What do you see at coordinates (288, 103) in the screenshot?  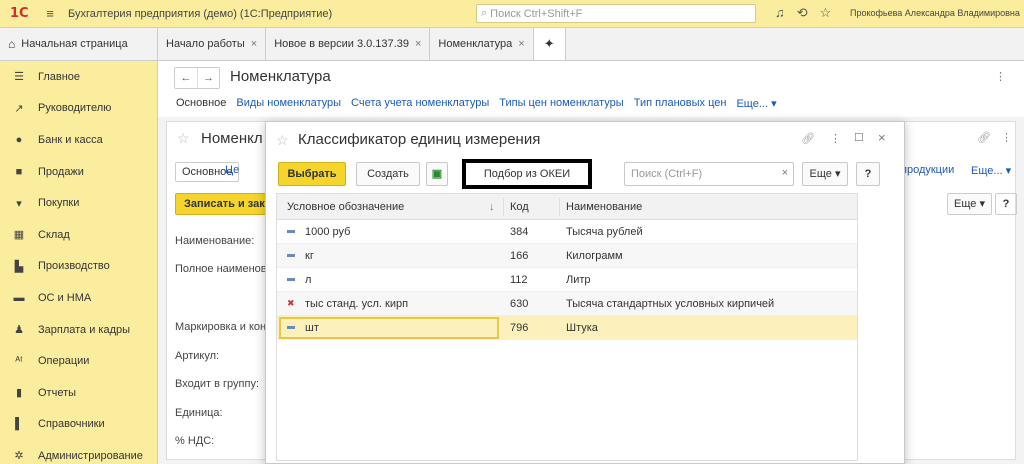 I see `nav-link: Виды номенклатуры` at bounding box center [288, 103].